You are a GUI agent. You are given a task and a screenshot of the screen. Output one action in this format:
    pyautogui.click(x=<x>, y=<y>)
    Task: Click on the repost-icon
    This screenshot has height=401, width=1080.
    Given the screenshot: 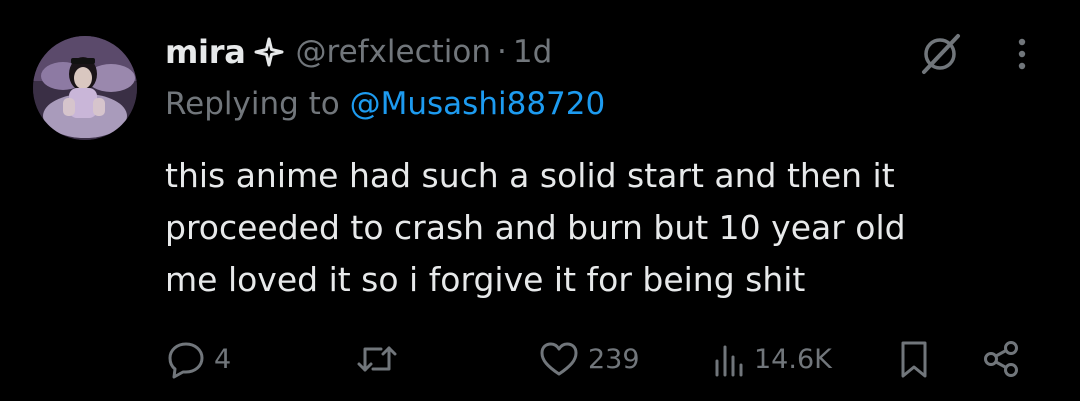 What is the action you would take?
    pyautogui.click(x=377, y=359)
    